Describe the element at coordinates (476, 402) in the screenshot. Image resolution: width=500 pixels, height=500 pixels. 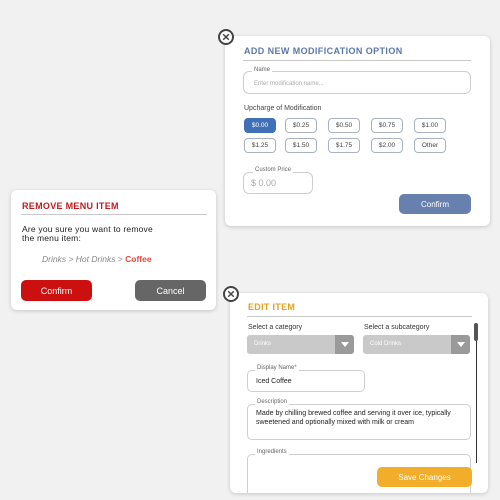
I see `scrollbar-track` at that location.